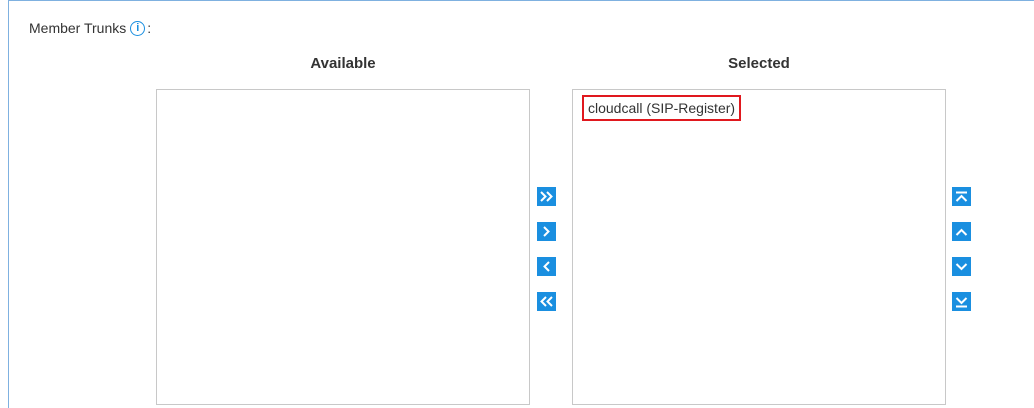 The width and height of the screenshot is (1034, 408). Describe the element at coordinates (343, 63) in the screenshot. I see `available-heading: Available` at that location.